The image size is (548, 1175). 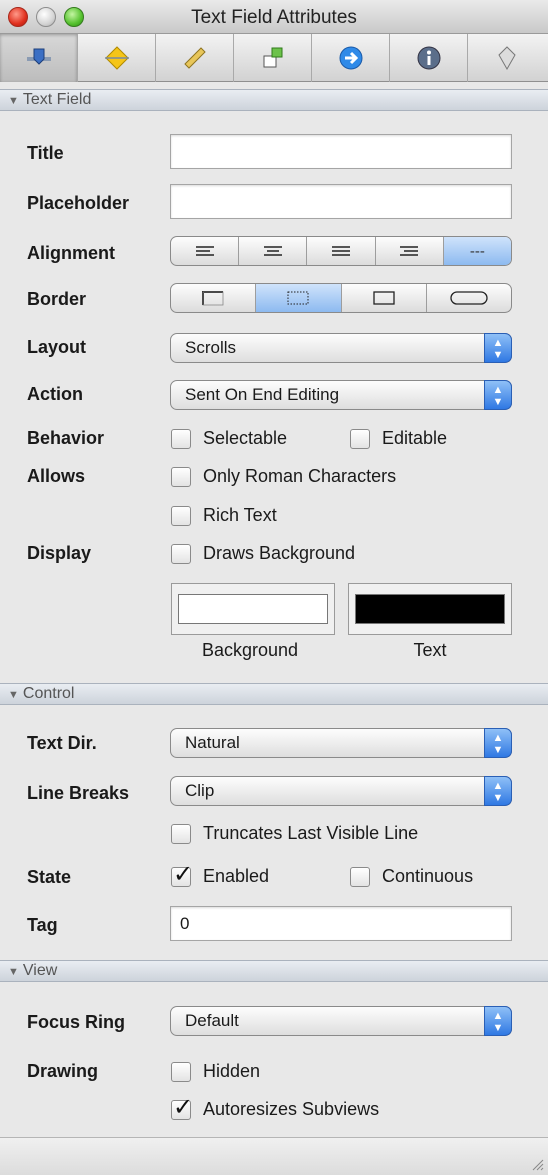 I want to click on section-title: Control, so click(x=48, y=693).